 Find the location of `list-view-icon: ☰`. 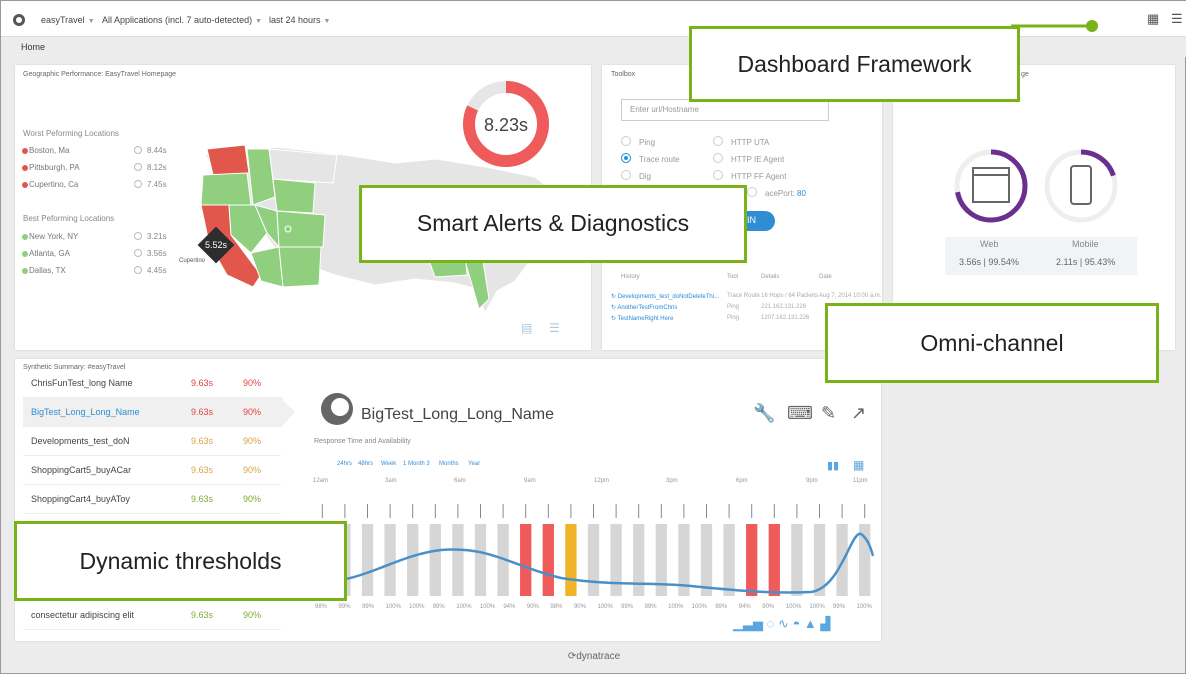

list-view-icon: ☰ is located at coordinates (554, 328).